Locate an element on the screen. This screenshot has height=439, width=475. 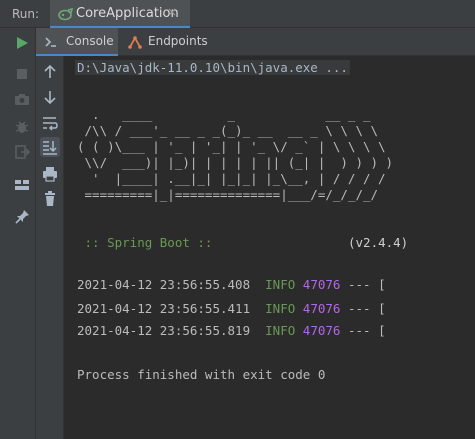
tab-endpoints: Endpoints is located at coordinates (170, 42).